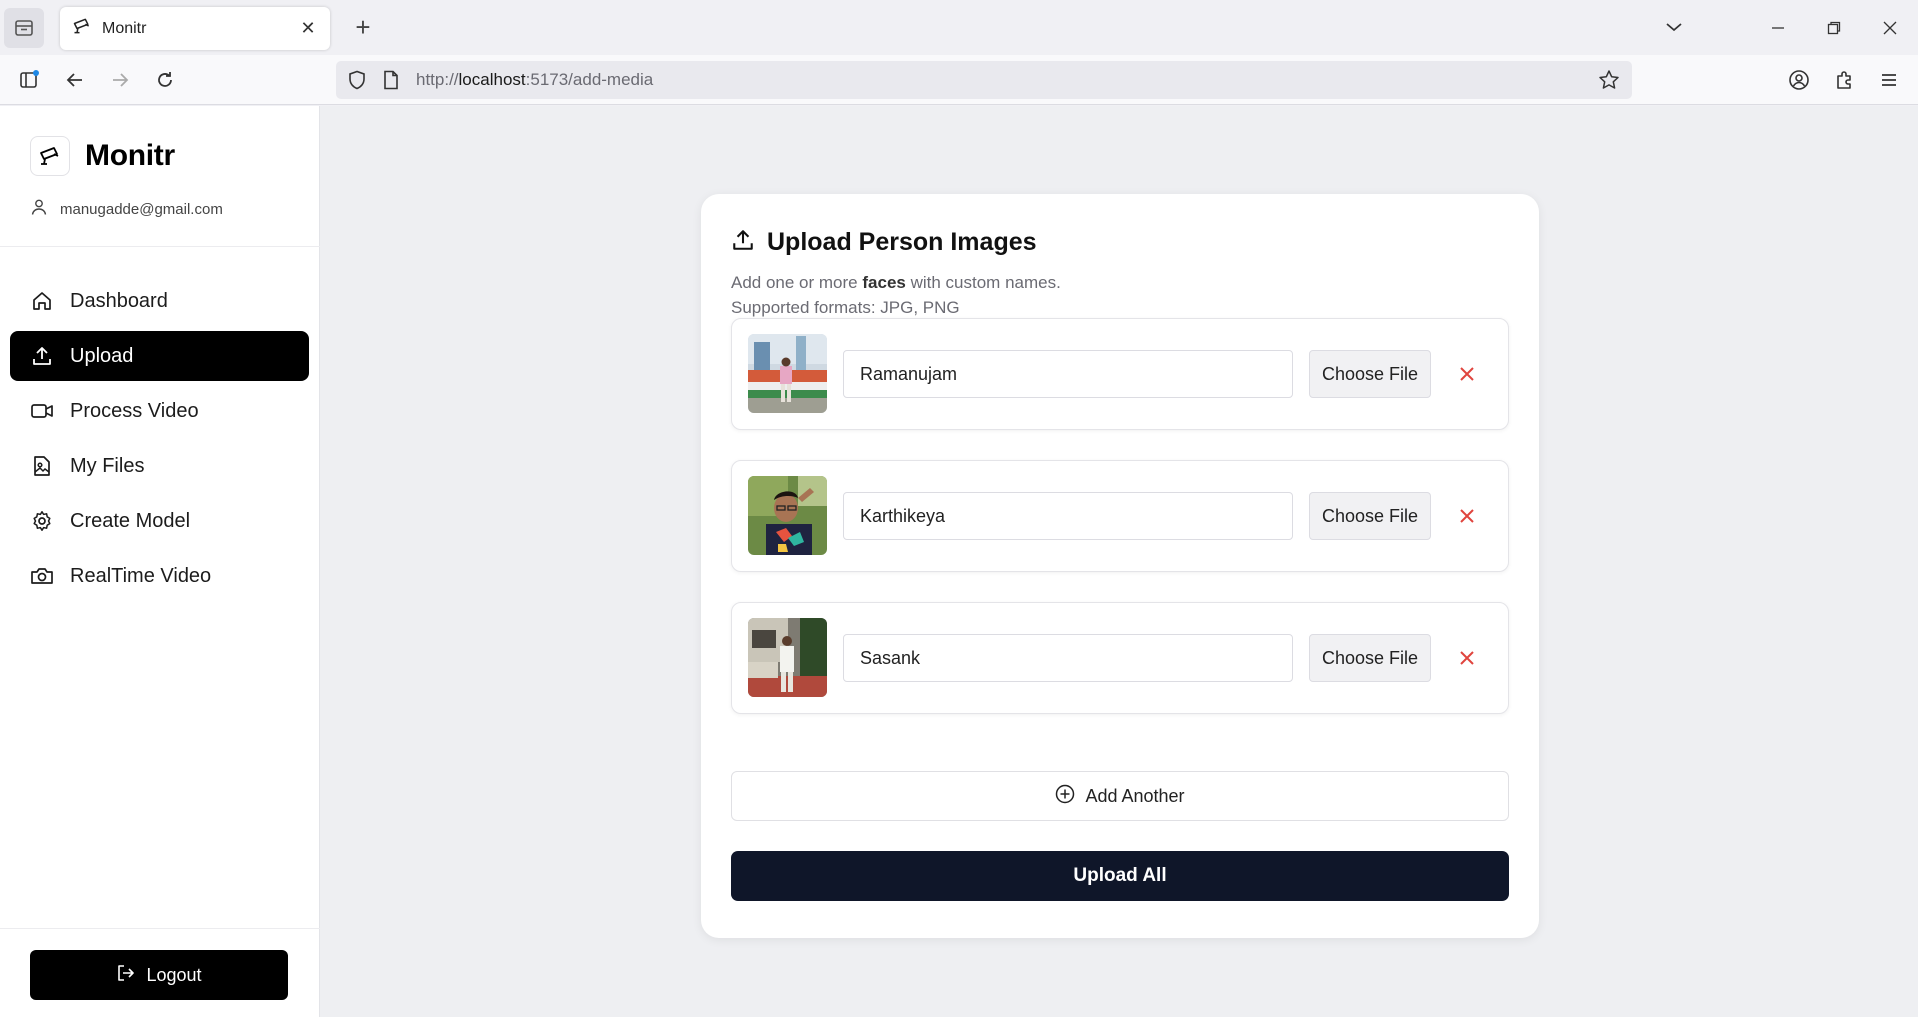 The height and width of the screenshot is (1017, 1918). I want to click on window-controls, so click(1834, 27).